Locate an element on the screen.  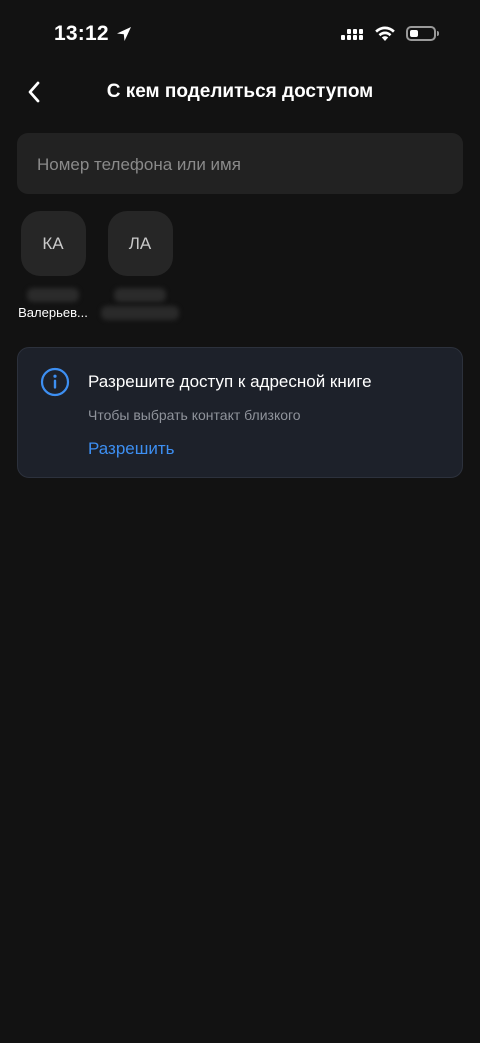
search-input is located at coordinates (242, 164).